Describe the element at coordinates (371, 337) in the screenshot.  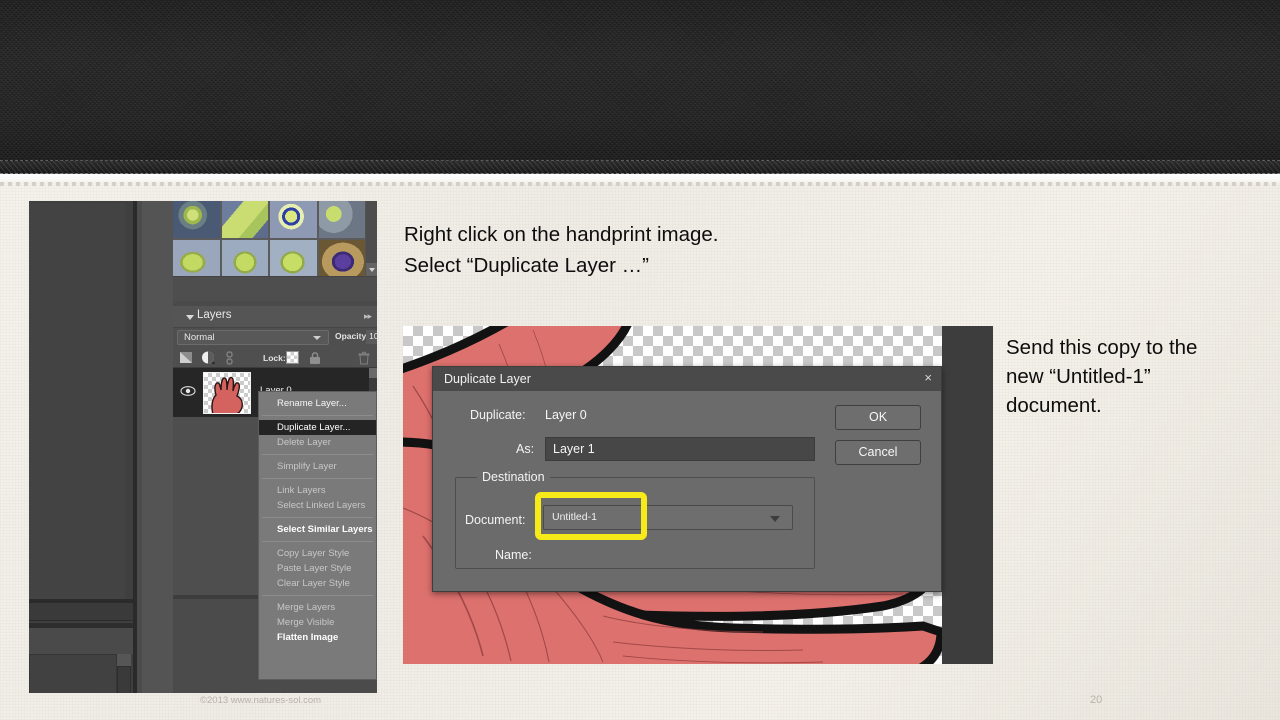
I see `opacity-input: 100%` at that location.